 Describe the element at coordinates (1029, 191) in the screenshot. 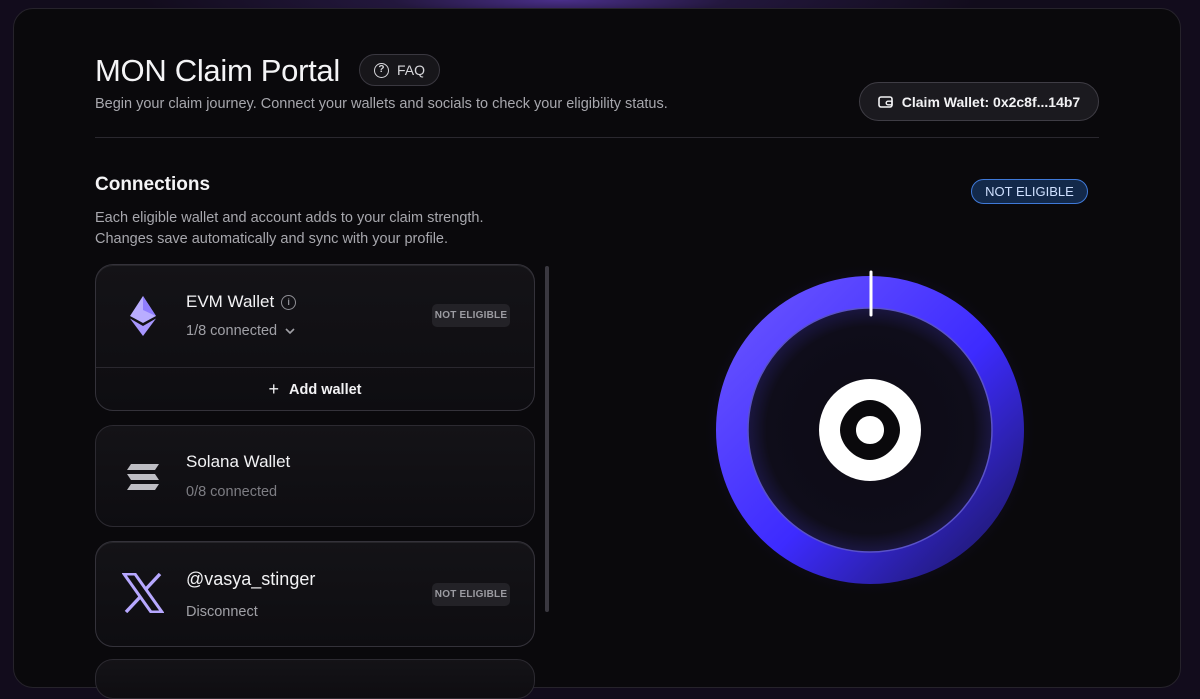

I see `eligibility-status-badge: NOT ELIGIBLE` at that location.